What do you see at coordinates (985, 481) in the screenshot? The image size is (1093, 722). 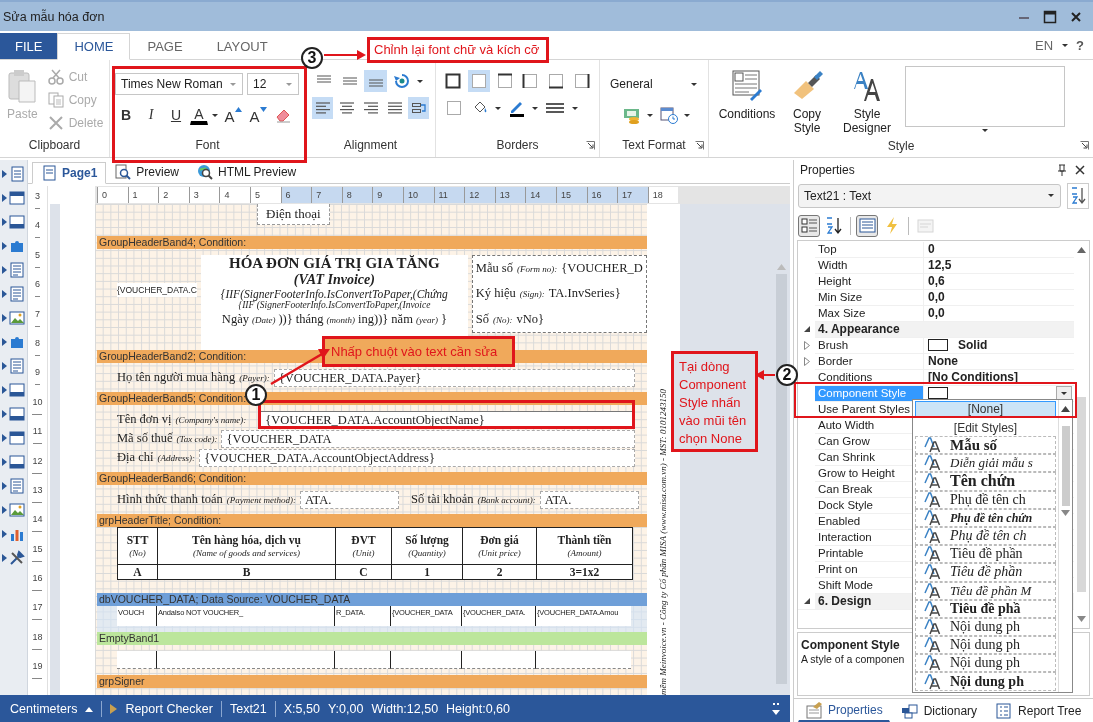 I see `style-option: Tên chứn` at bounding box center [985, 481].